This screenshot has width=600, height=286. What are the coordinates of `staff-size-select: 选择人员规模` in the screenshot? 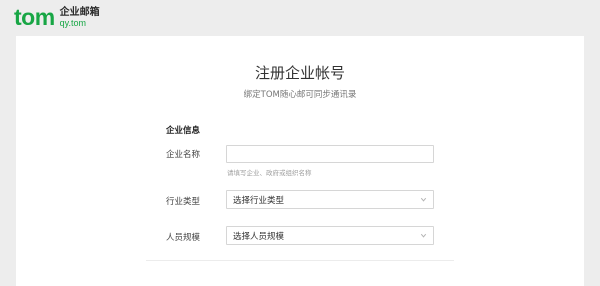 It's located at (330, 235).